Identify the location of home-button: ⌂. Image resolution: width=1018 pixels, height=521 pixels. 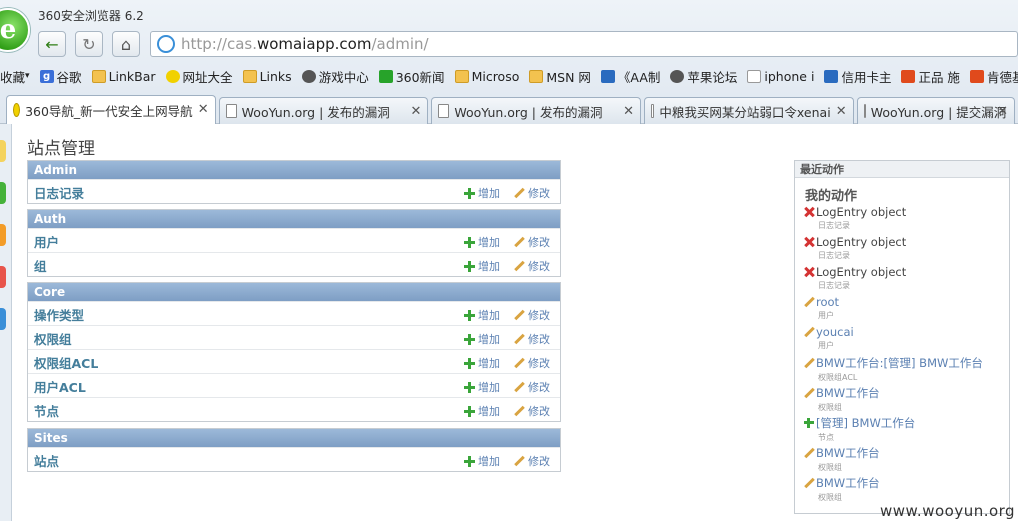
(126, 44).